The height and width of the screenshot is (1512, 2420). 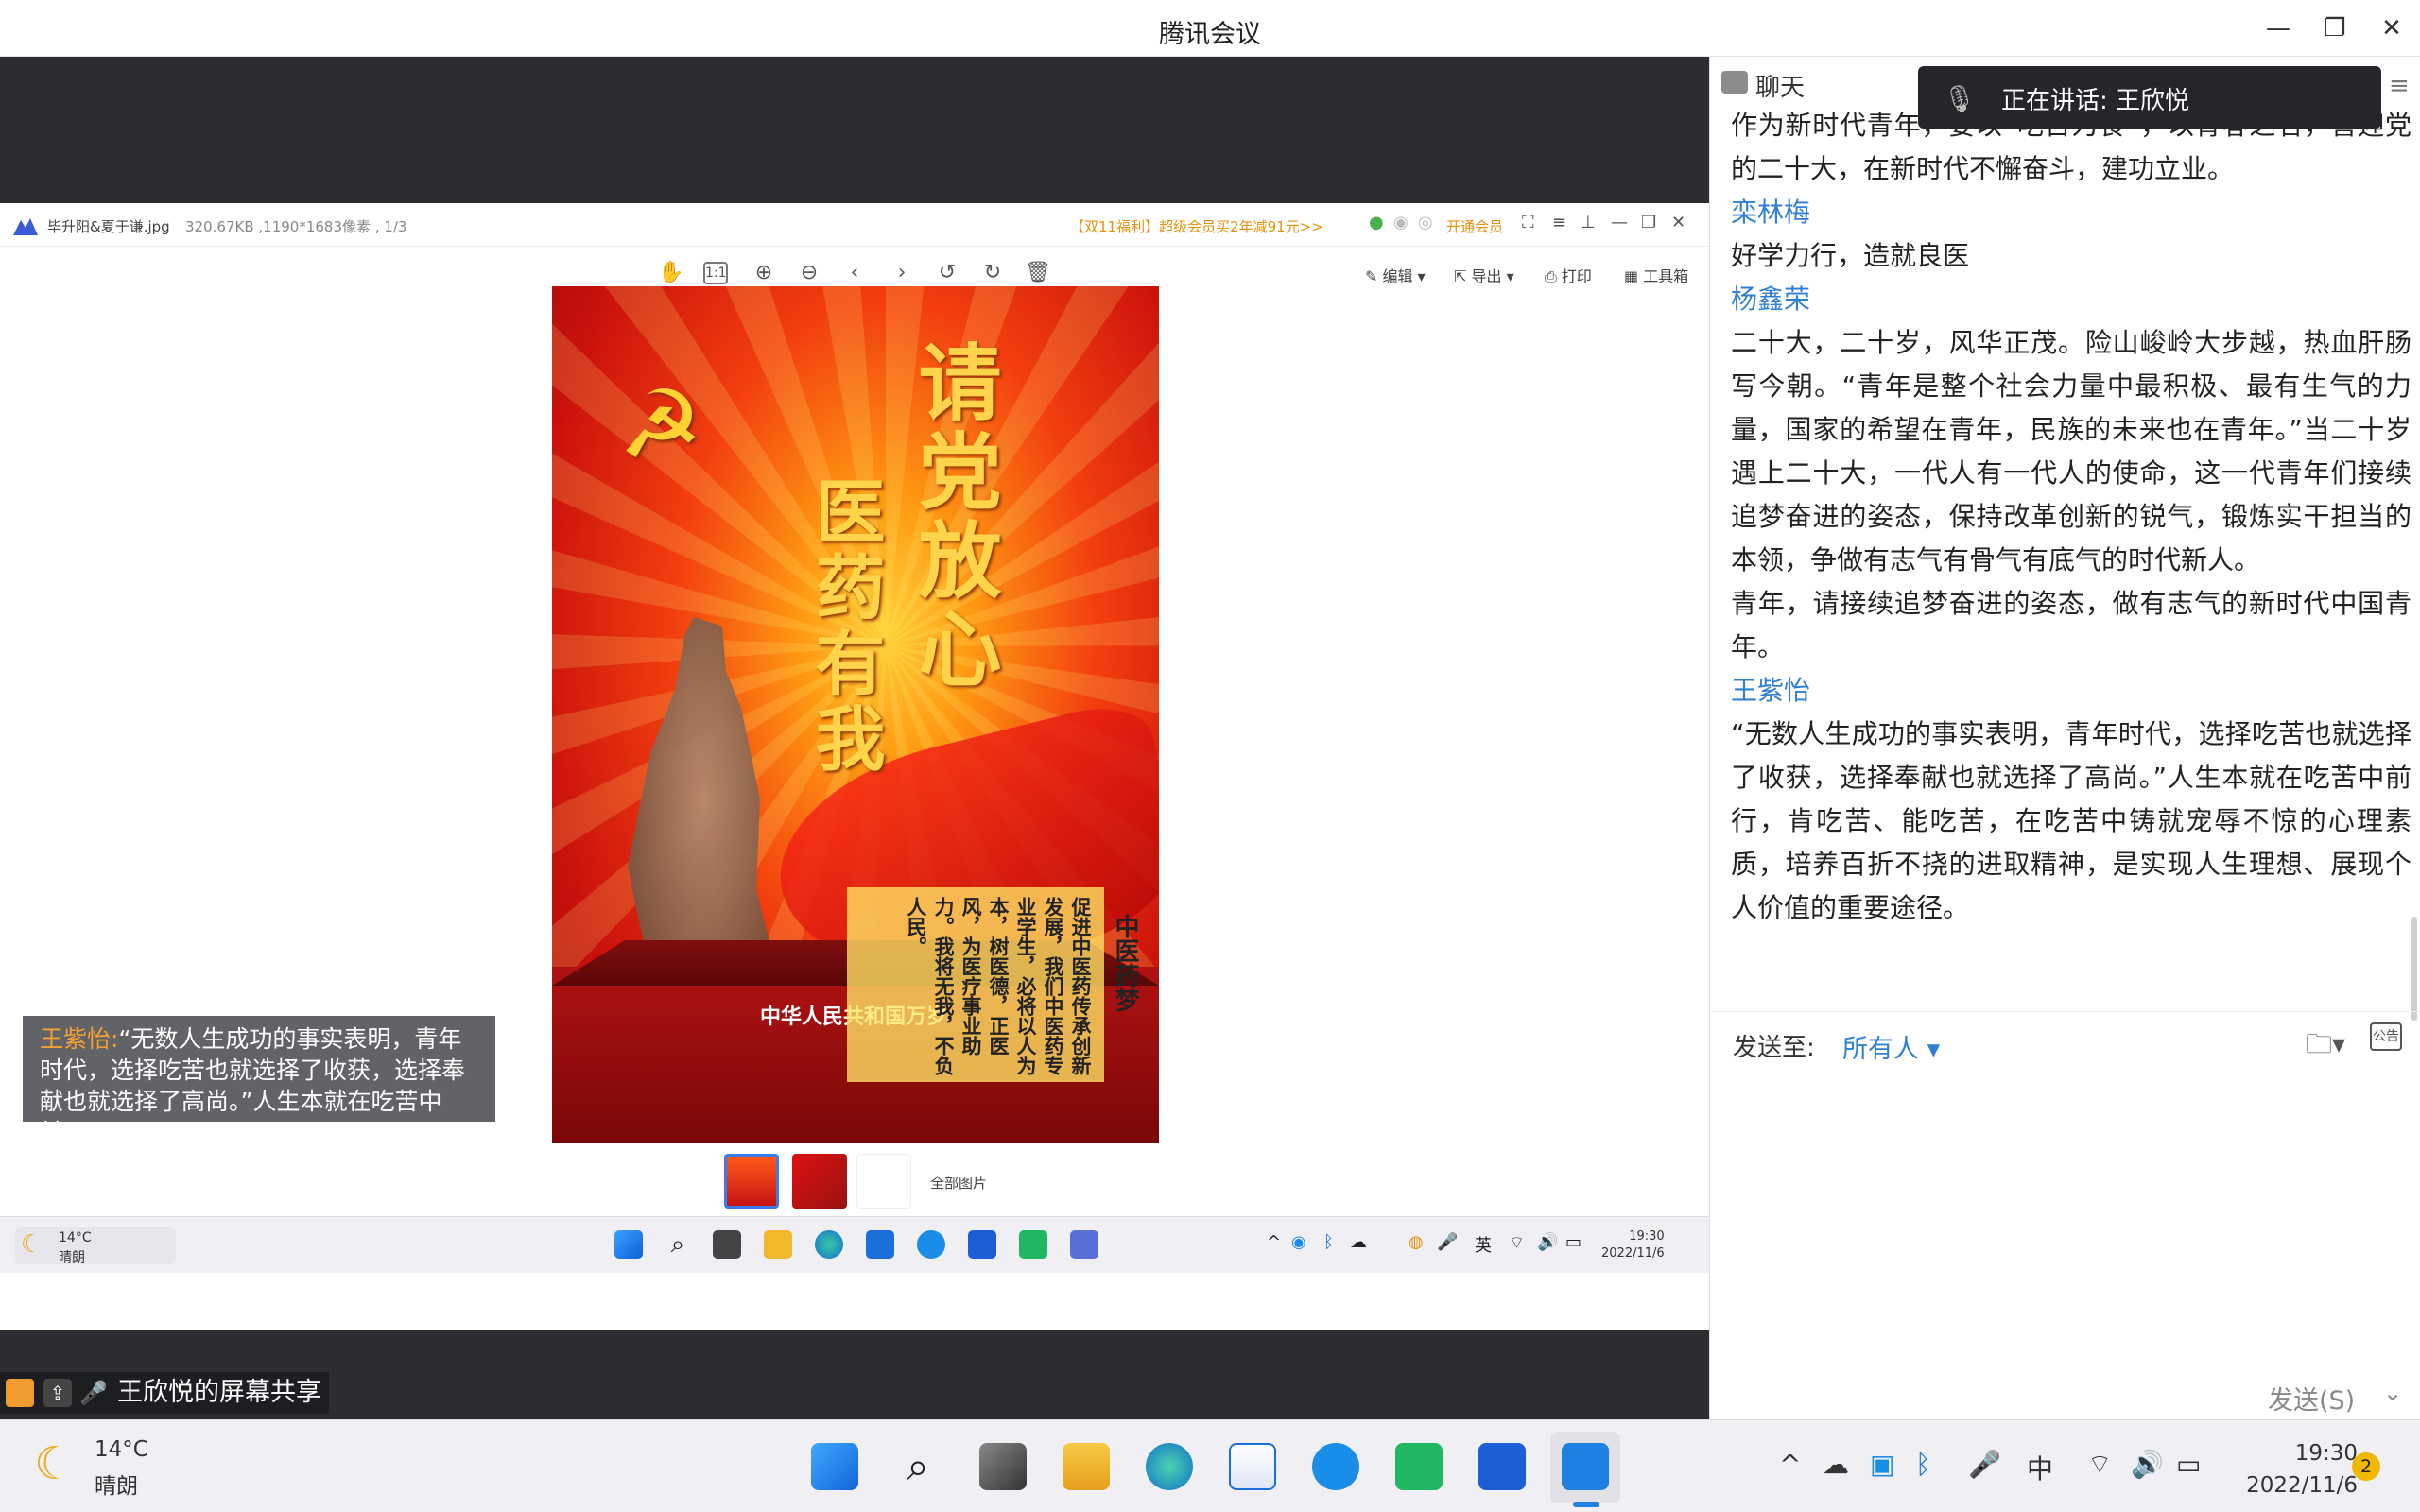 What do you see at coordinates (1416, 1242) in the screenshot?
I see `tray-app-icon: ◍` at bounding box center [1416, 1242].